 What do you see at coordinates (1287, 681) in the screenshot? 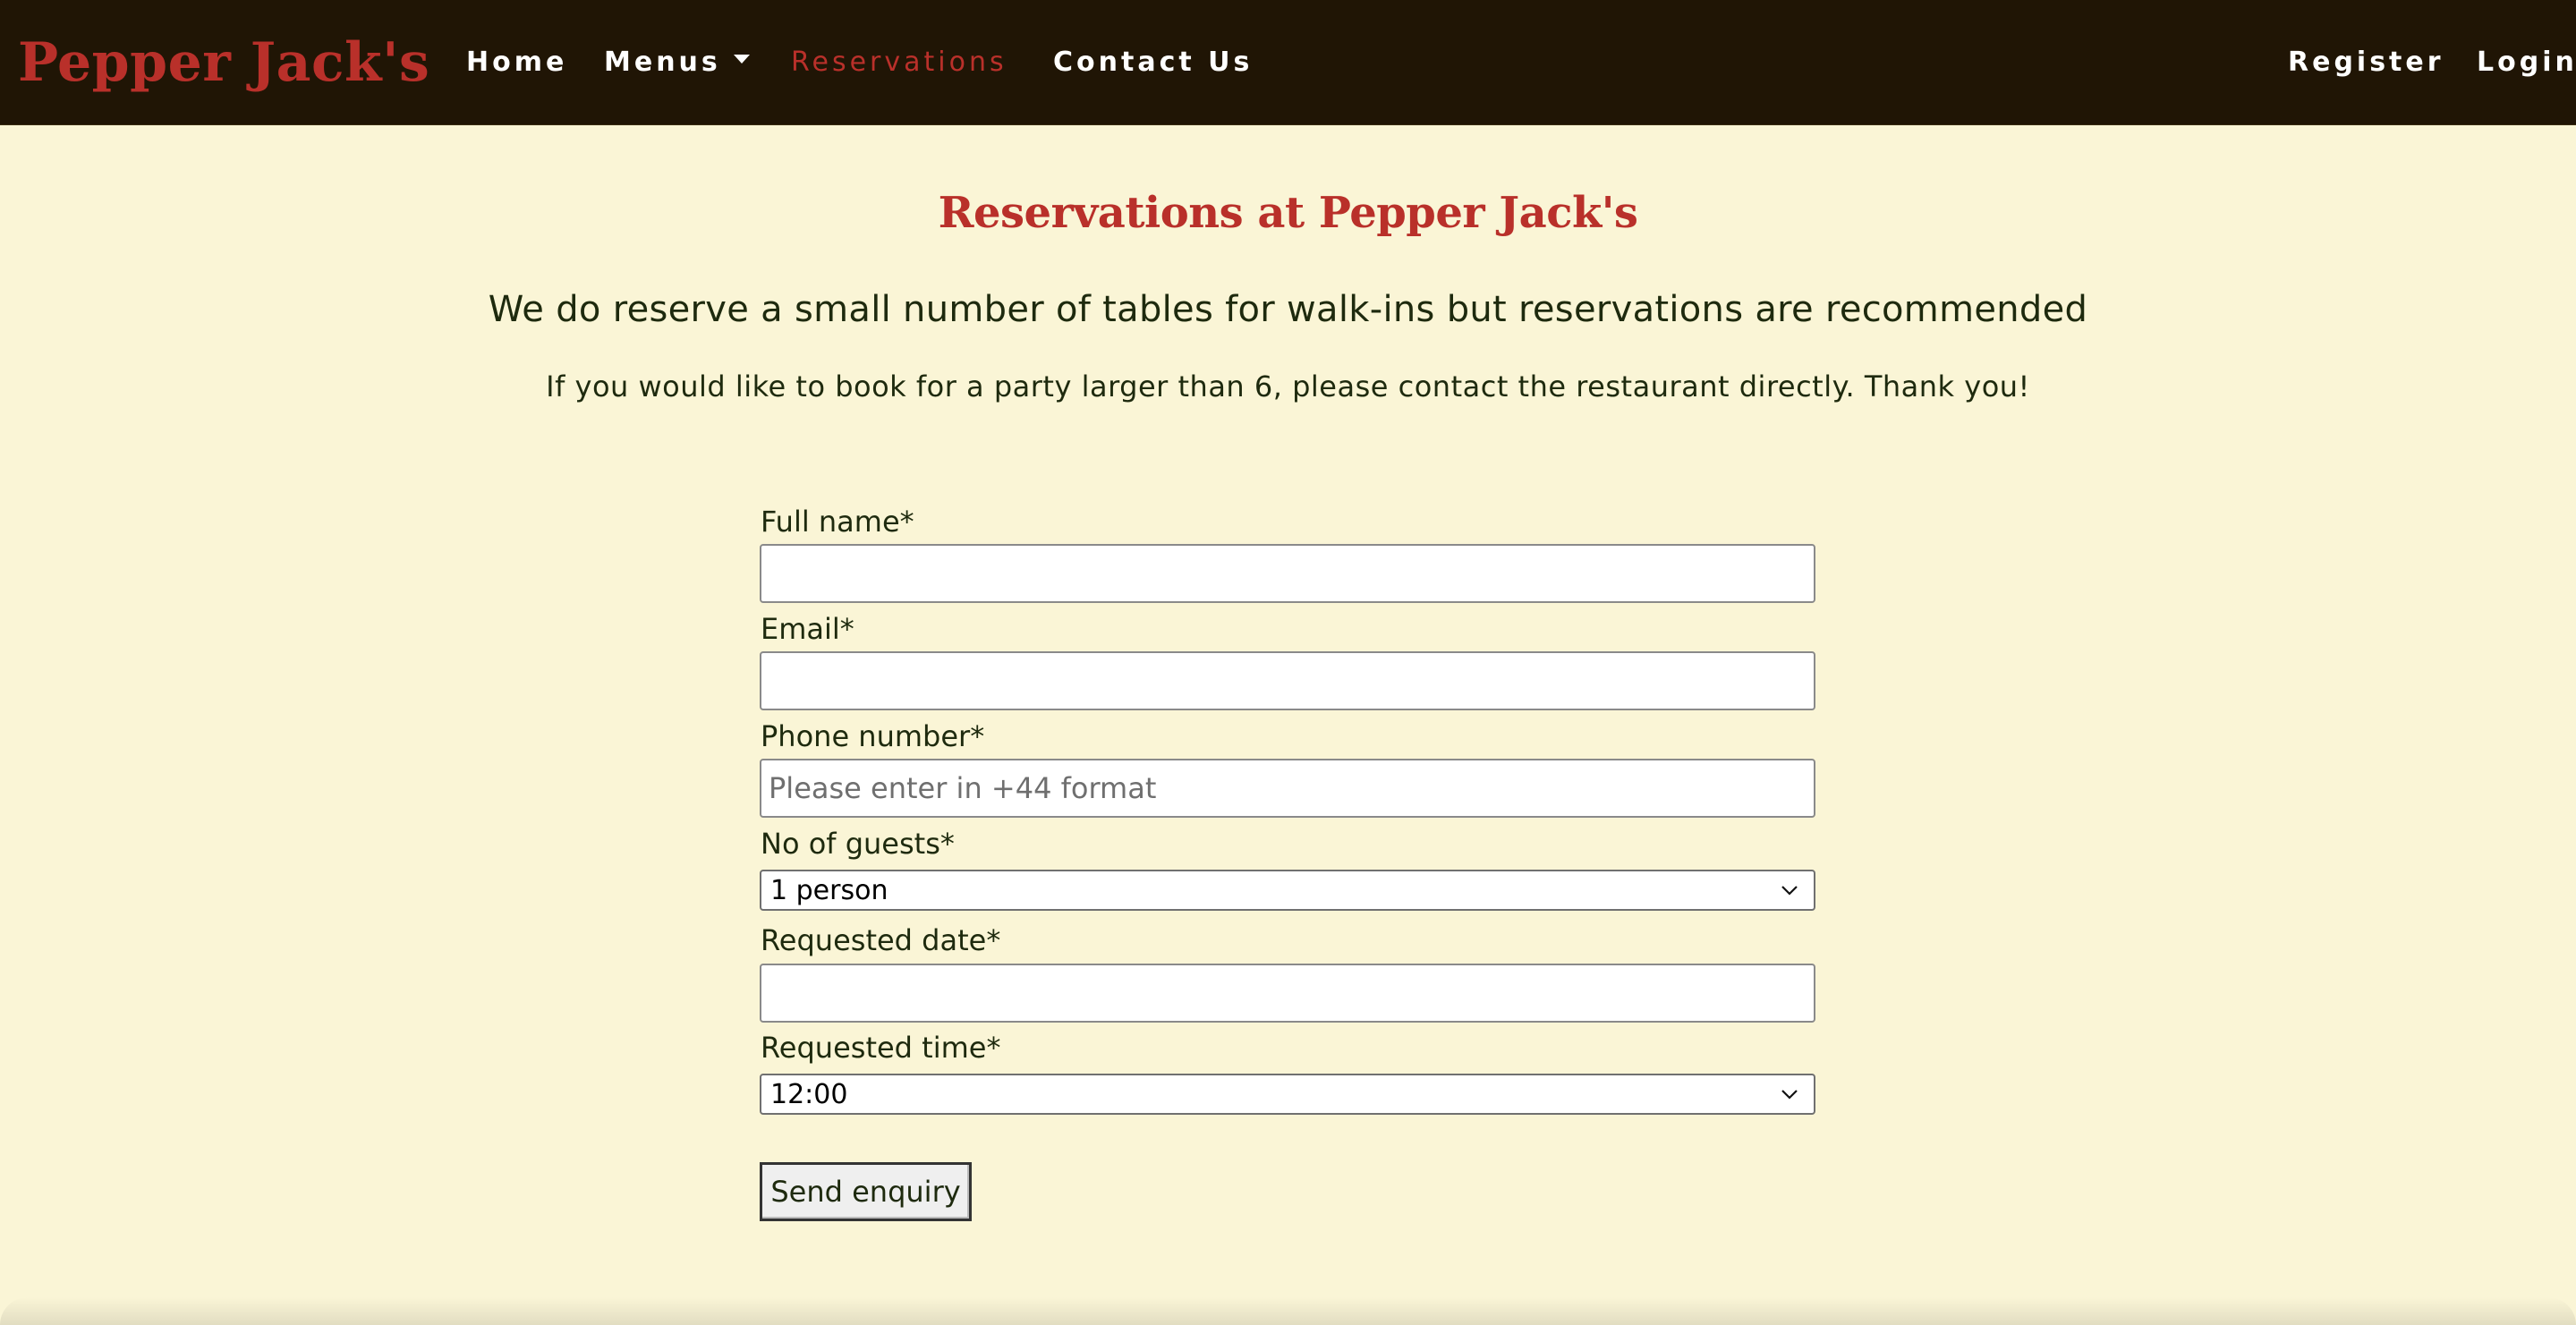
I see `email-input` at bounding box center [1287, 681].